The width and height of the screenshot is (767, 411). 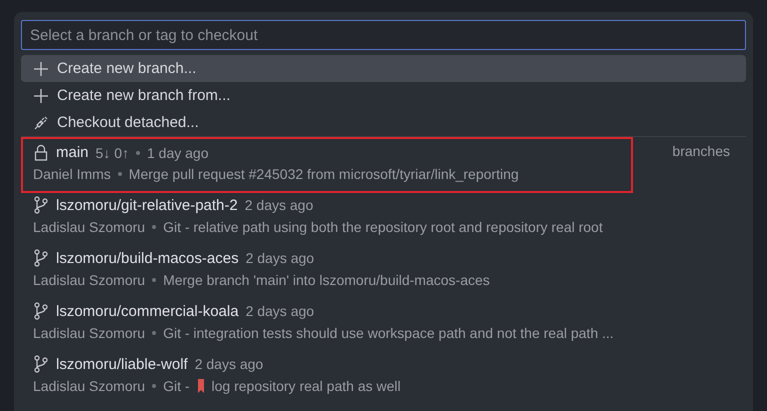 I want to click on branch-name: lszomoru/build-macos-aces, so click(x=147, y=258).